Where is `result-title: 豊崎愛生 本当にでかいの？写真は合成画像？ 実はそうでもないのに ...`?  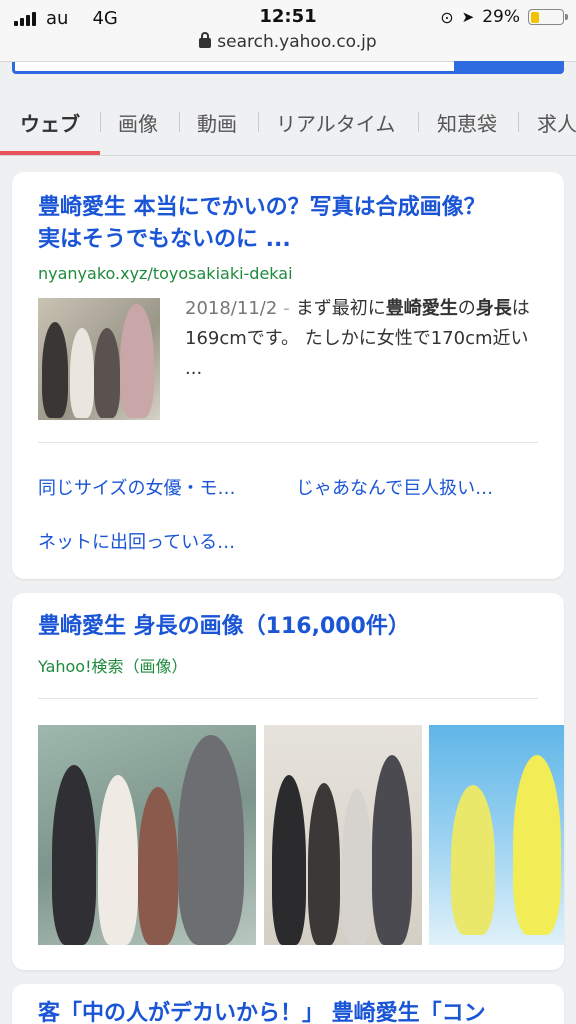 result-title: 豊崎愛生 本当にでかいの？写真は合成画像？ 実はそうでもないのに ... is located at coordinates (262, 224).